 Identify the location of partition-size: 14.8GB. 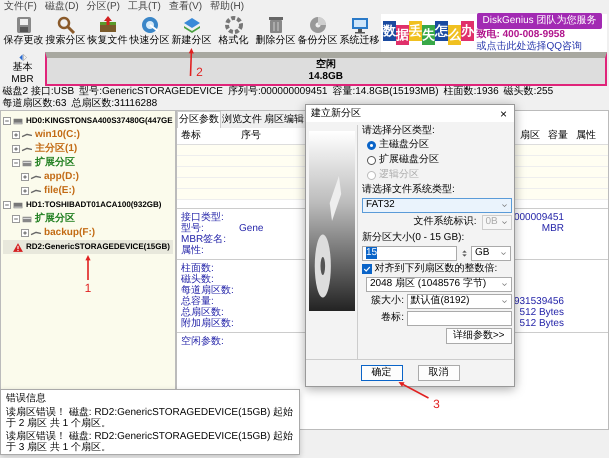
(325, 77).